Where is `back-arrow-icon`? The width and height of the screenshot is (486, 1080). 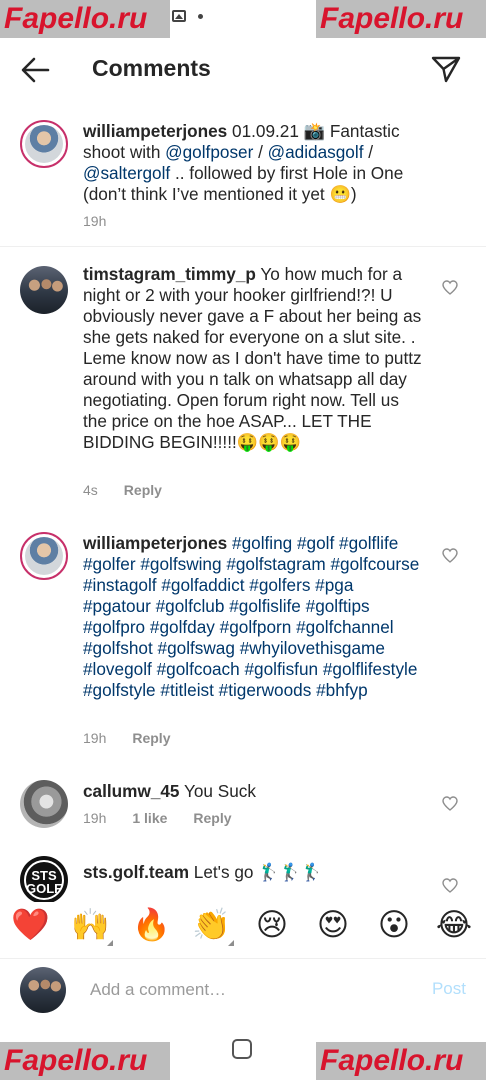 back-arrow-icon is located at coordinates (36, 70).